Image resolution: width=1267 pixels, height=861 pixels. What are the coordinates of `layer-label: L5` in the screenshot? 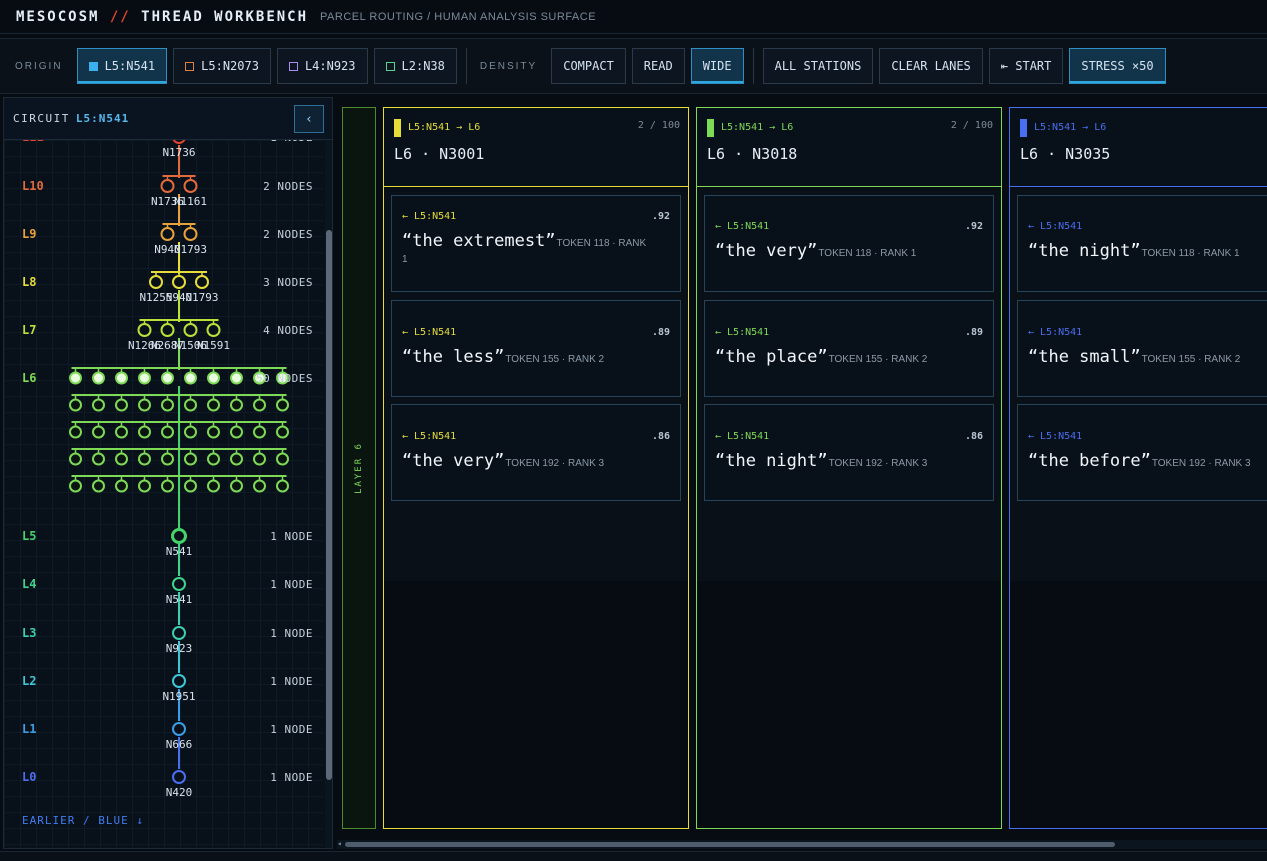 It's located at (29, 536).